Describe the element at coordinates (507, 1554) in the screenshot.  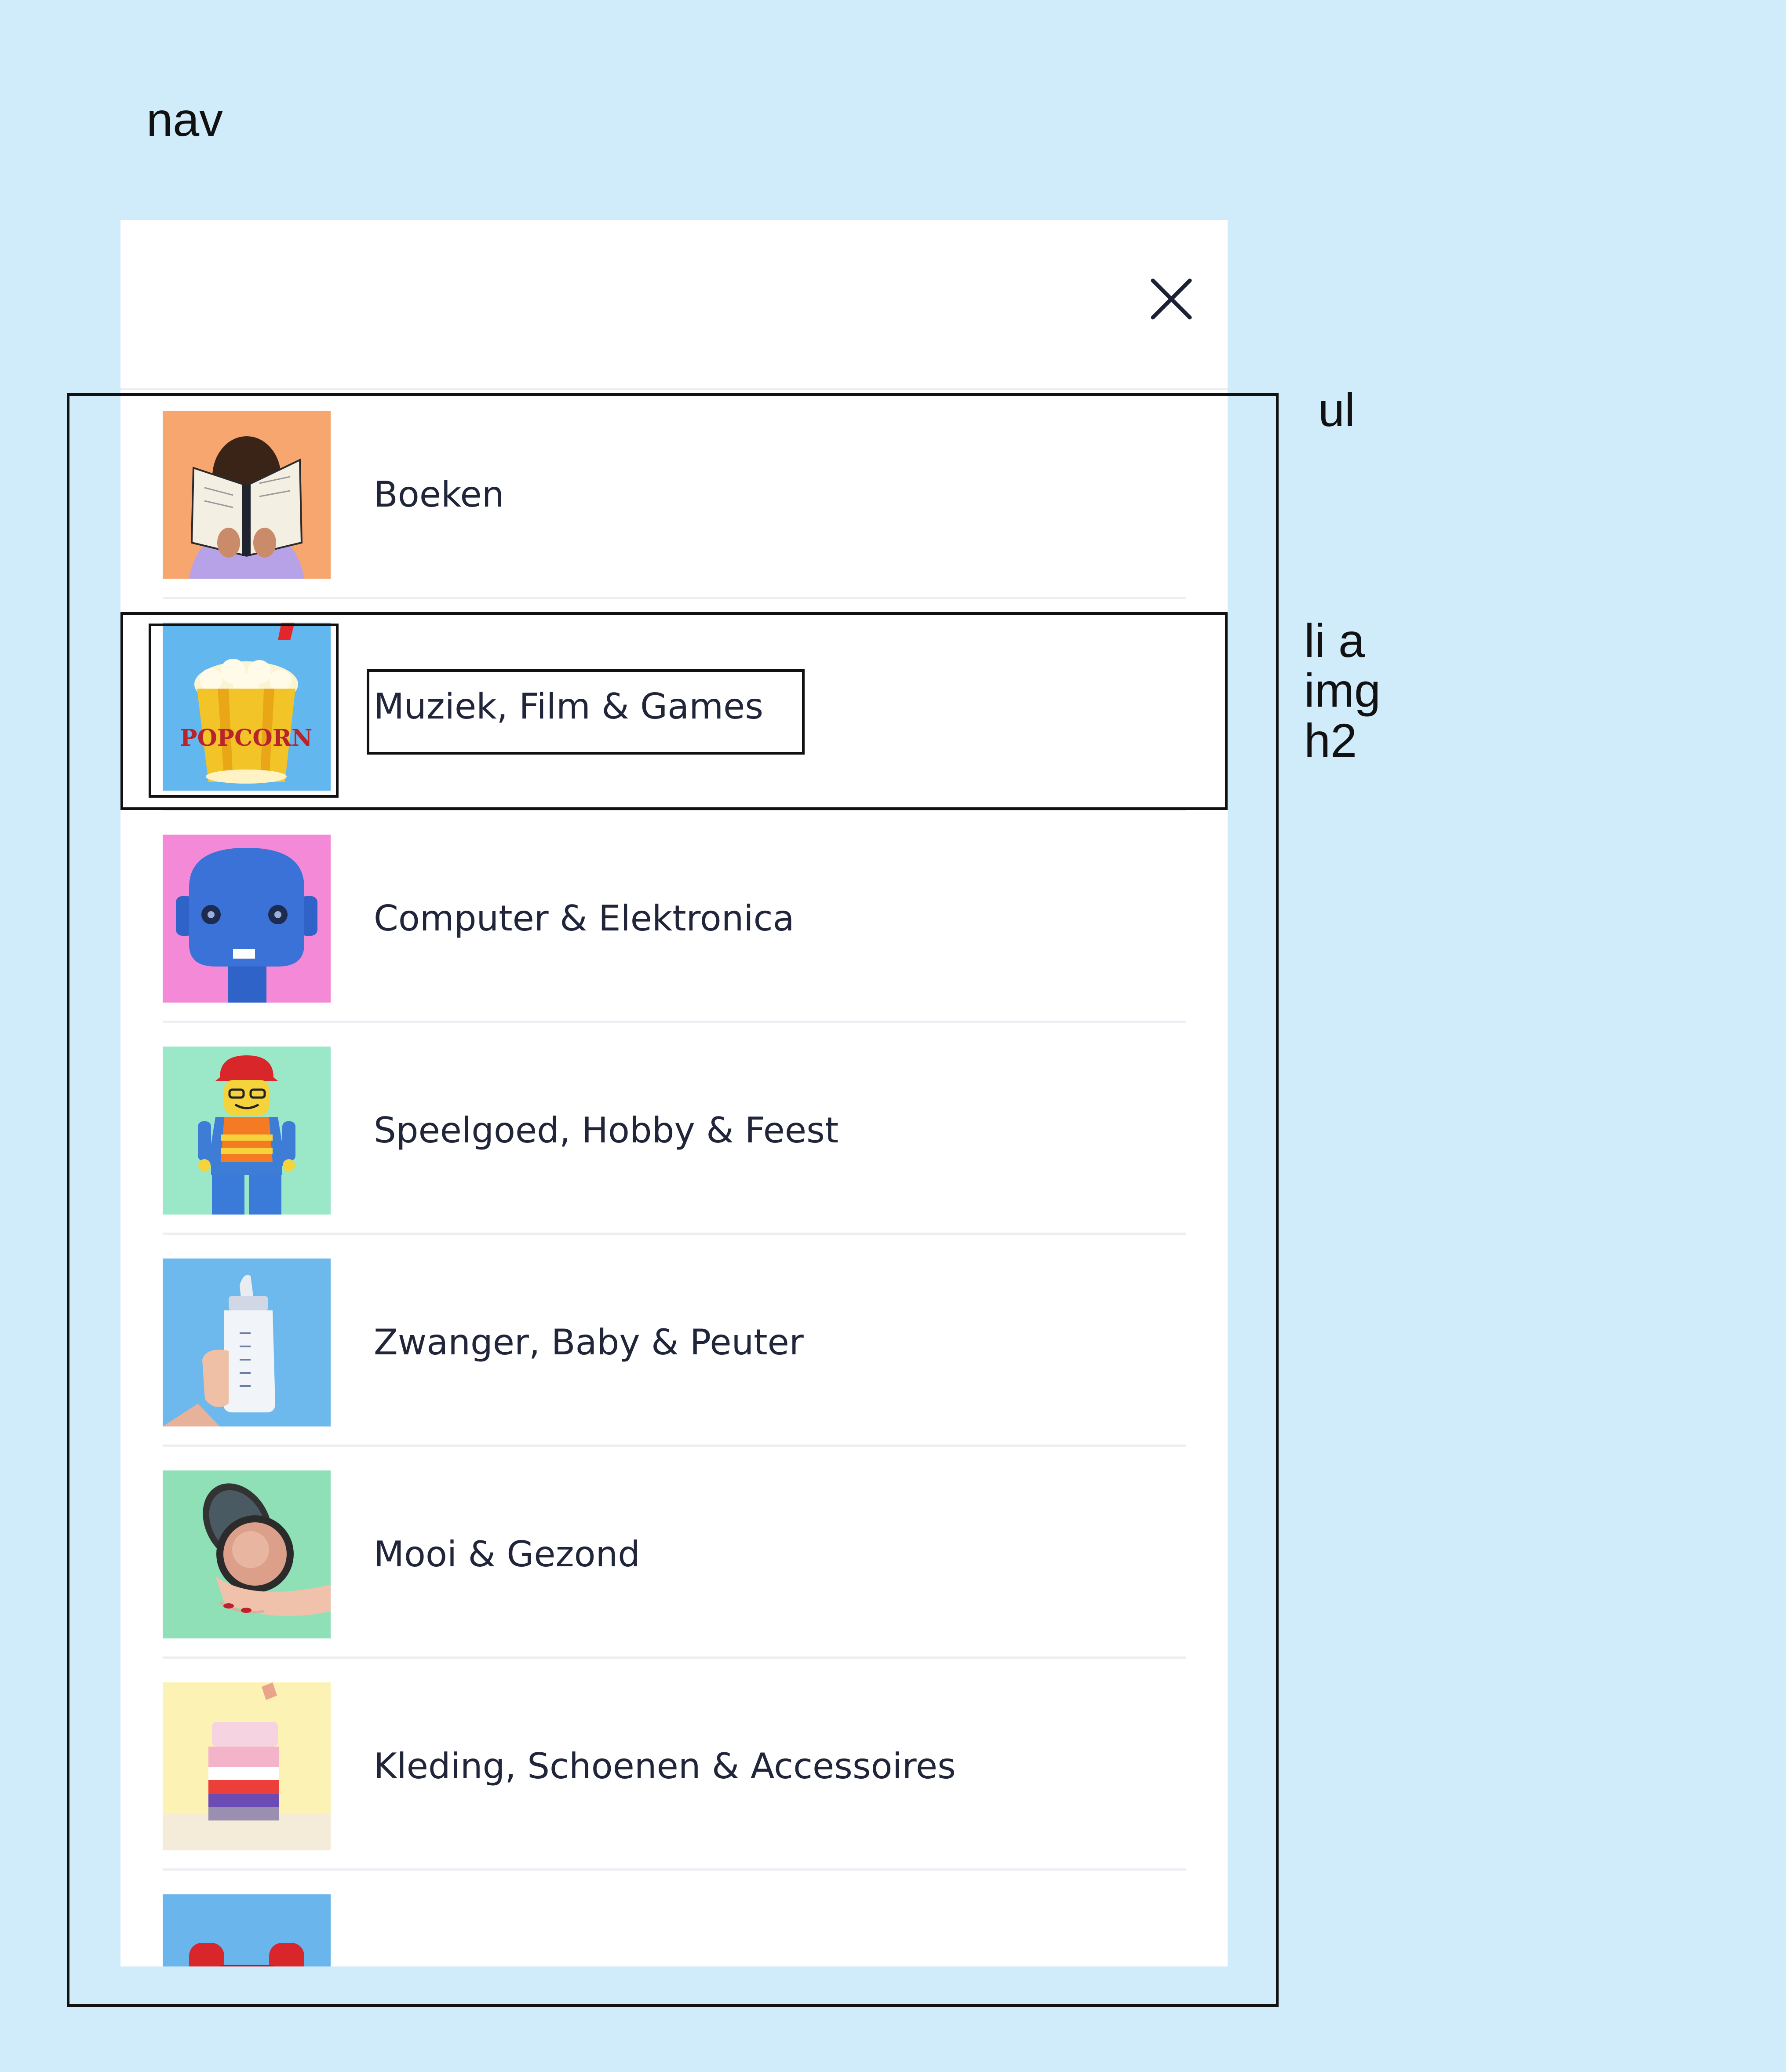
I see `category-title: Mooi & Gezond` at that location.